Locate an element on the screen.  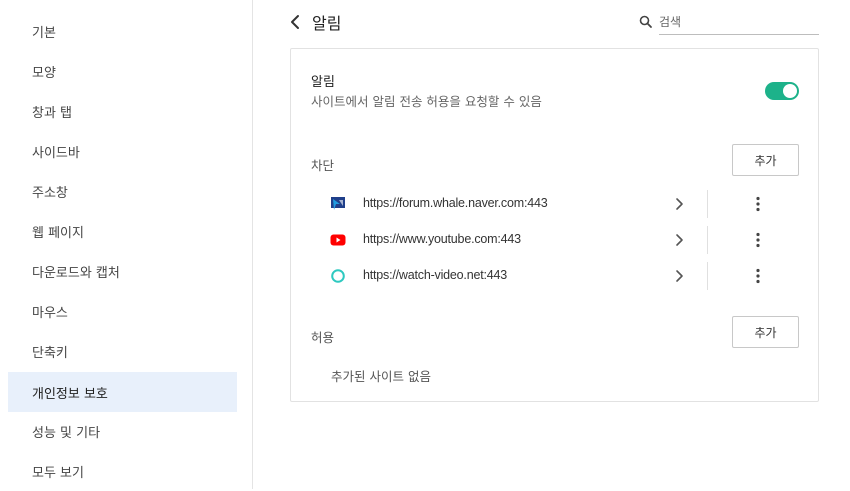
blocked-site-row: https://watch-video.net:443 is located at coordinates (555, 276).